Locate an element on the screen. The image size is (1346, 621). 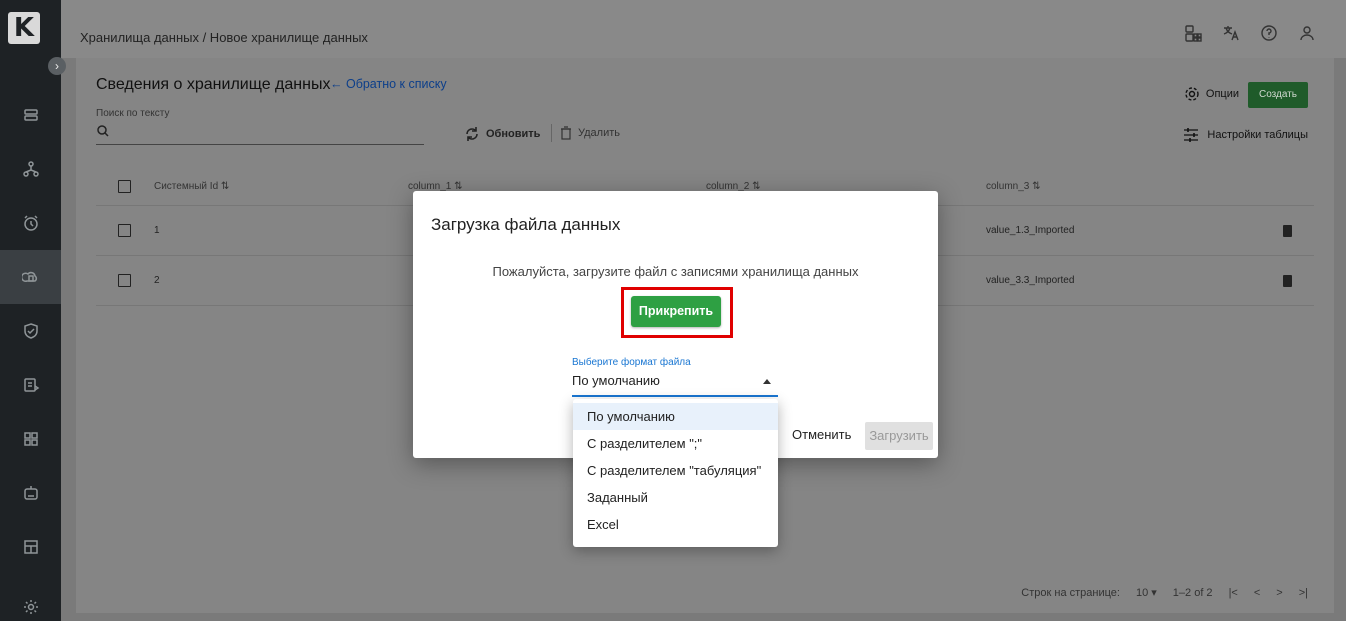
sidebar: K › is located at coordinates (33, 310).